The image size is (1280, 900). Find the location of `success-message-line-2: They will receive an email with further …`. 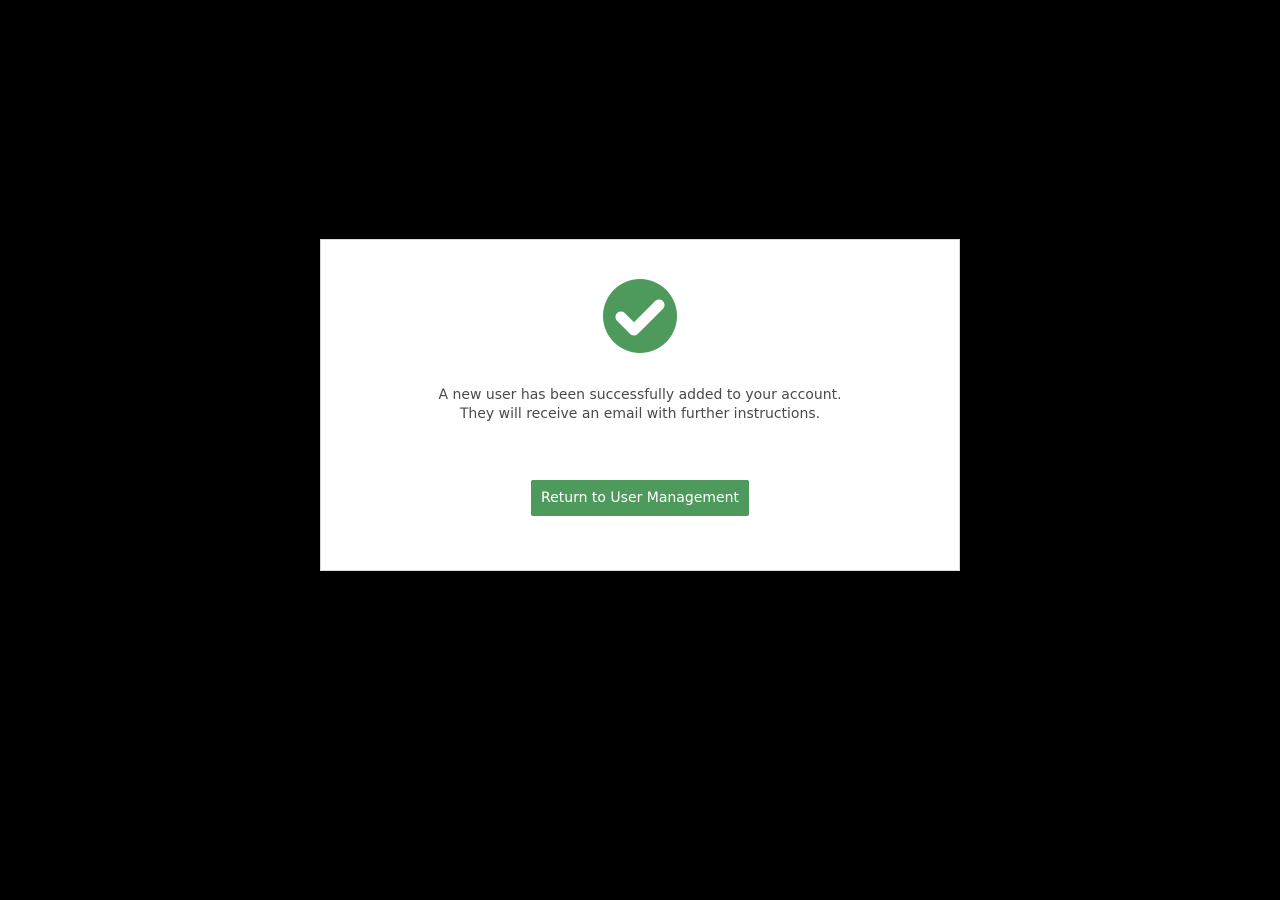

success-message-line-2: They will receive an email with further … is located at coordinates (640, 414).